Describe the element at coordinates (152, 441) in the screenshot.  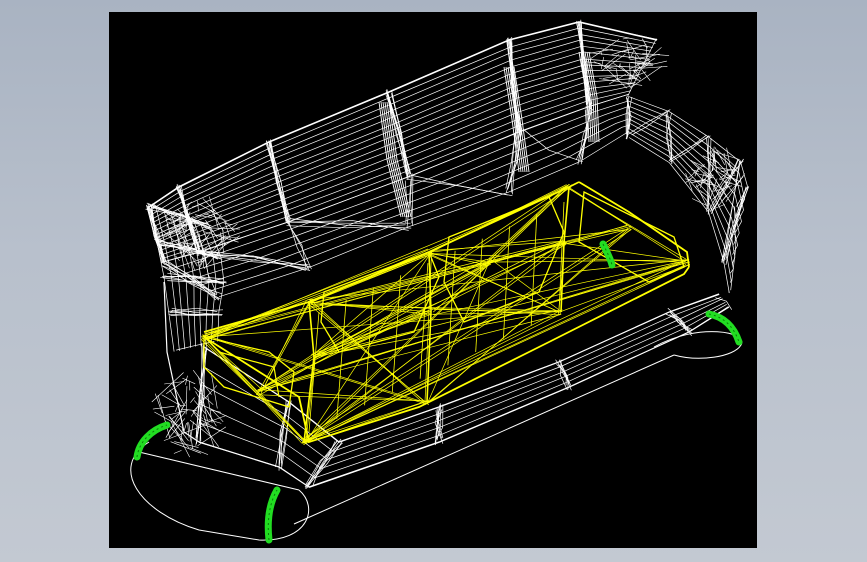
I see `foot-back-left` at that location.